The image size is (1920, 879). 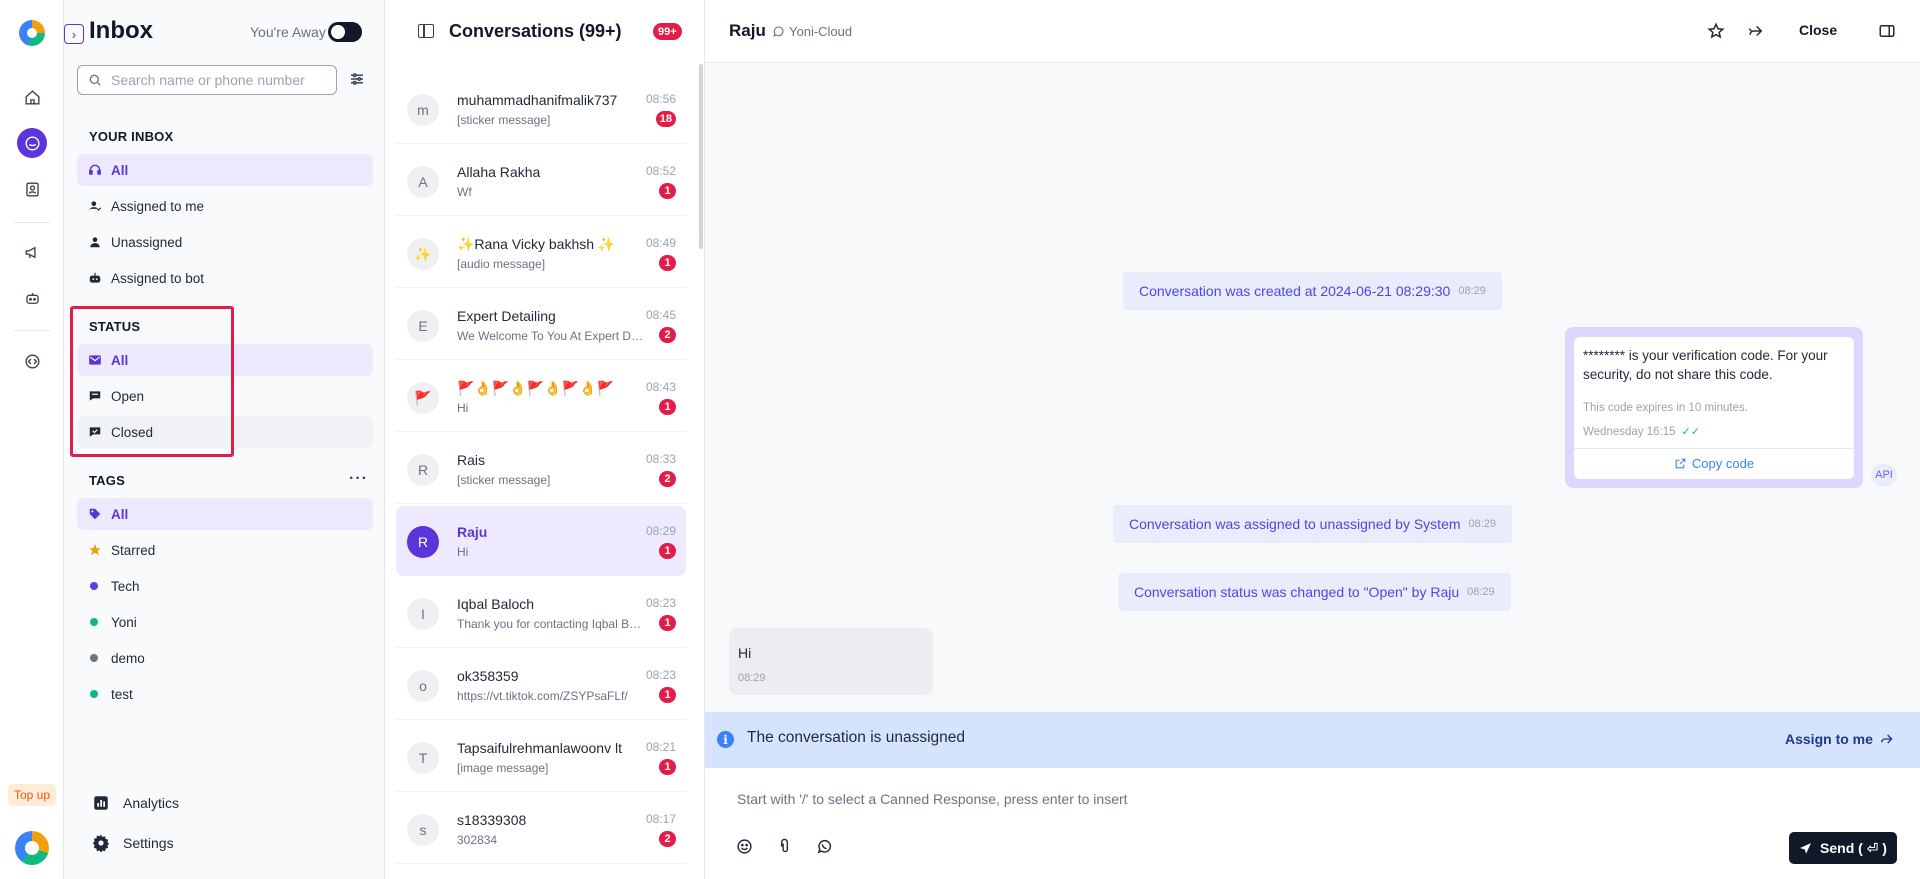 What do you see at coordinates (357, 79) in the screenshot?
I see `filter-icon` at bounding box center [357, 79].